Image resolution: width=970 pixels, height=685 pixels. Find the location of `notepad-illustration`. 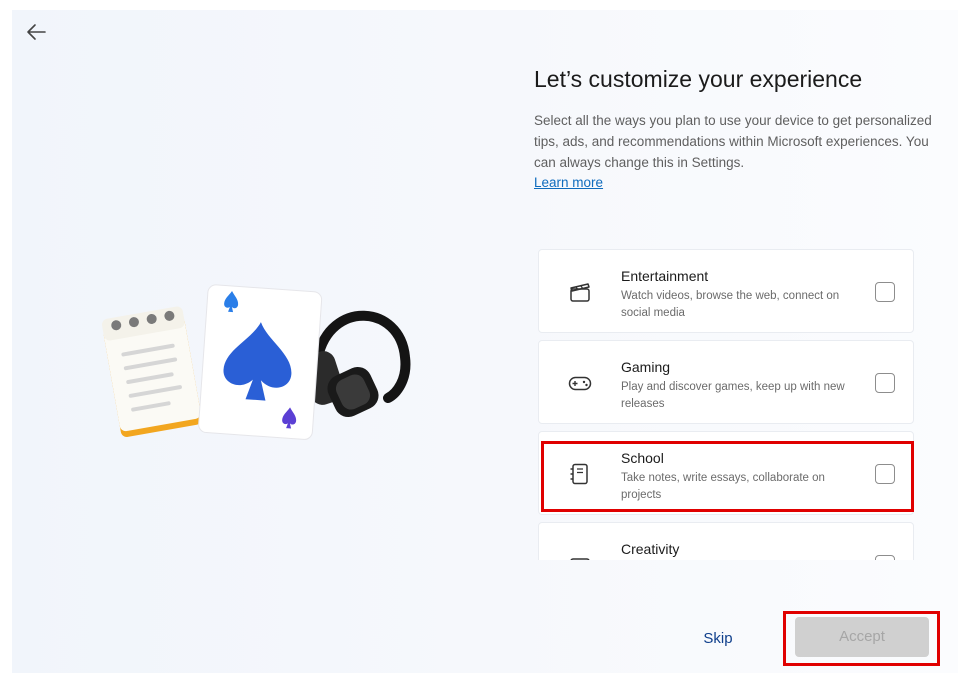

notepad-illustration is located at coordinates (152, 372).